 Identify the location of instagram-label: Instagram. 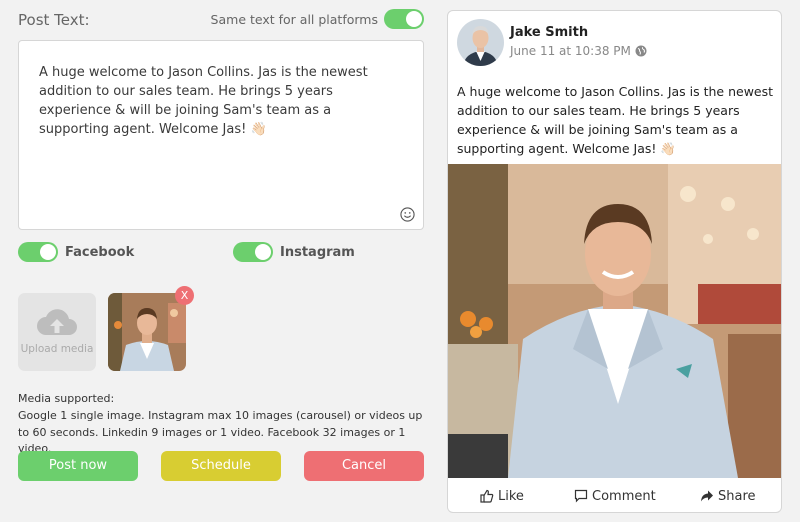
(317, 252).